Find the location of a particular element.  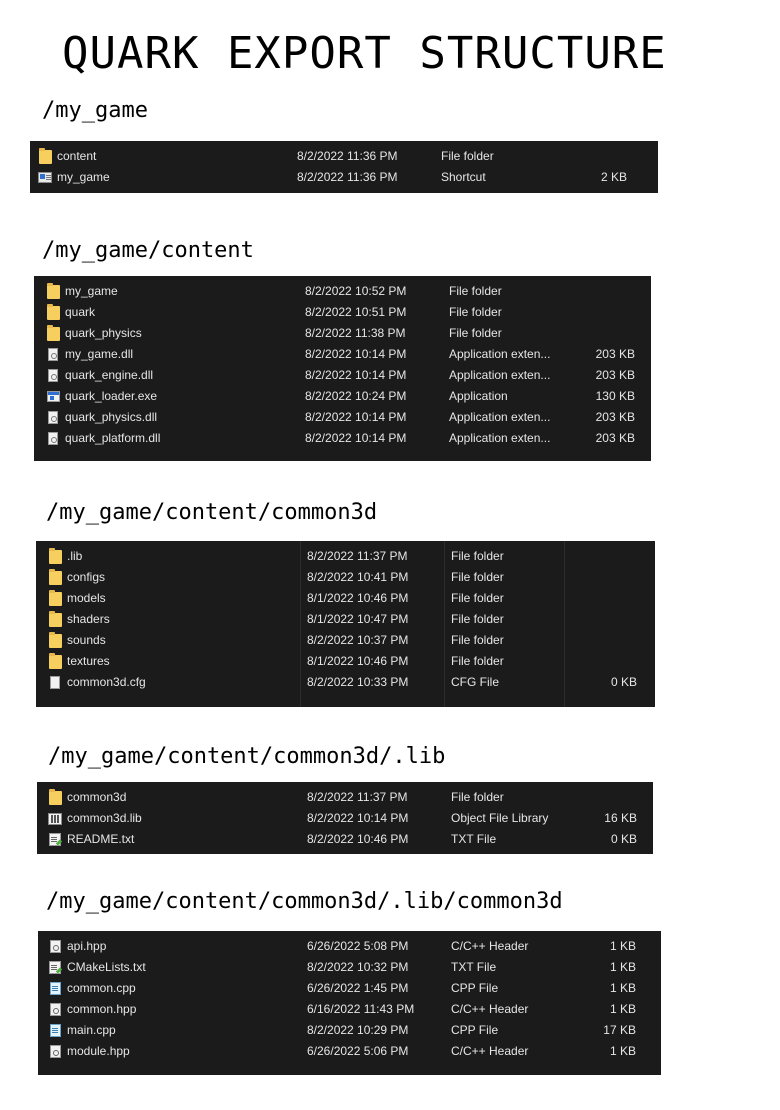

file-date-modified: 8/2/2022 10:24 PM is located at coordinates (356, 396).